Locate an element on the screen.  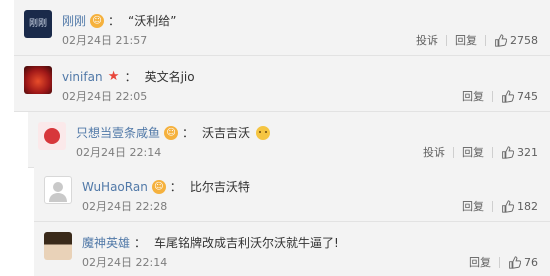
like-count: 76 is located at coordinates (531, 262).